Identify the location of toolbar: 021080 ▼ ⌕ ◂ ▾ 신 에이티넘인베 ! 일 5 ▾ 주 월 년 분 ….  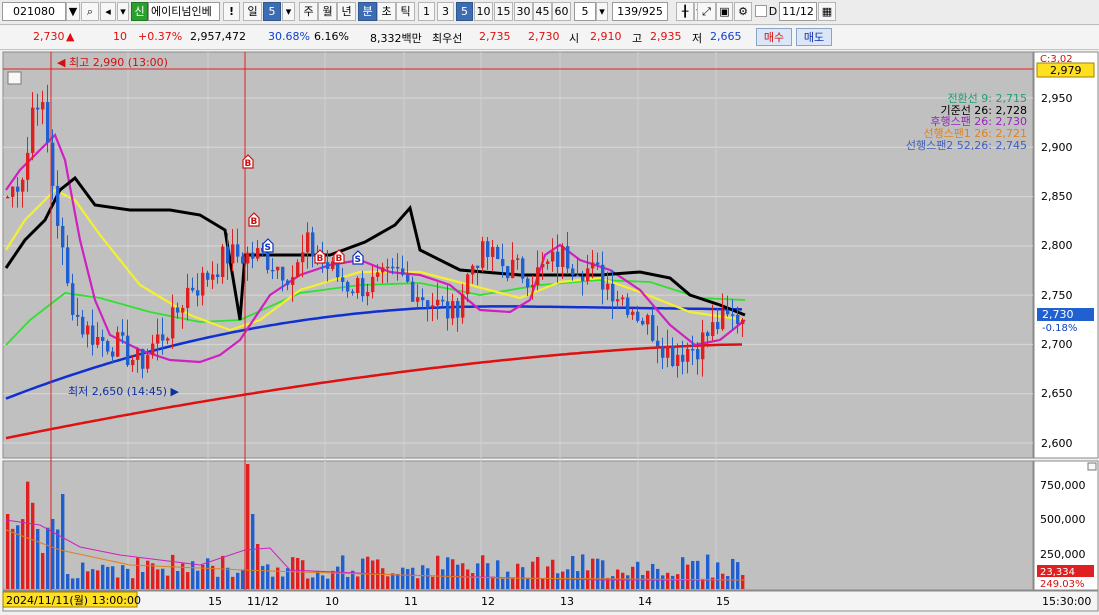
(549, 12).